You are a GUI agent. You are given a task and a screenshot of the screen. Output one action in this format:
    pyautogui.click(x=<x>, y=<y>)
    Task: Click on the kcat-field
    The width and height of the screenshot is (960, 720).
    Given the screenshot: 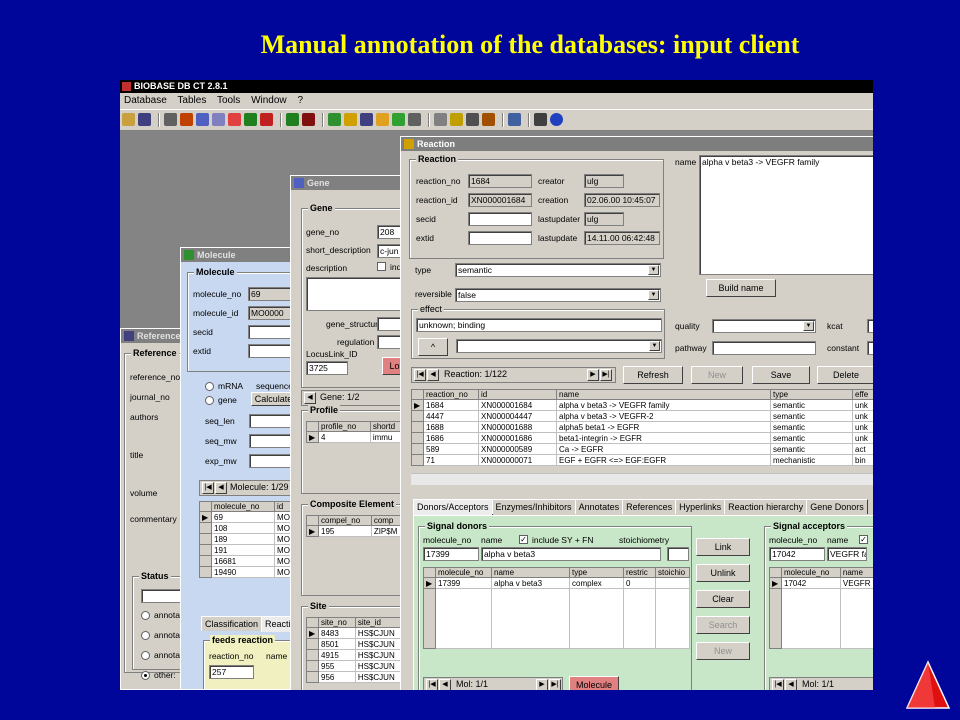 What is the action you would take?
    pyautogui.click(x=870, y=326)
    